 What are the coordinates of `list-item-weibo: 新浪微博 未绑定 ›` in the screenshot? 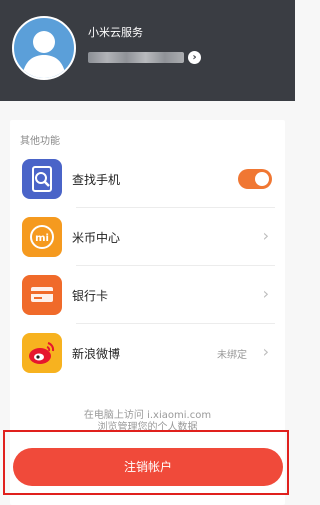 It's located at (147, 353).